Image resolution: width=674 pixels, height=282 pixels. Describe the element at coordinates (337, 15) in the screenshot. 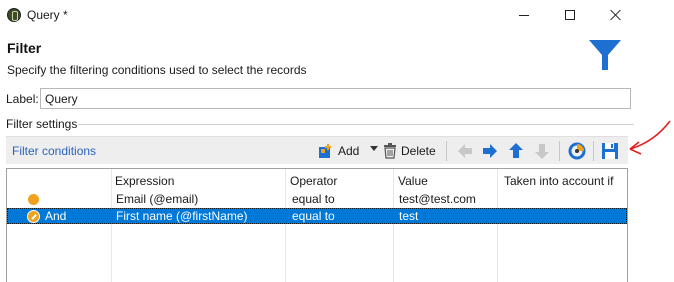

I see `title-bar: Query *` at that location.